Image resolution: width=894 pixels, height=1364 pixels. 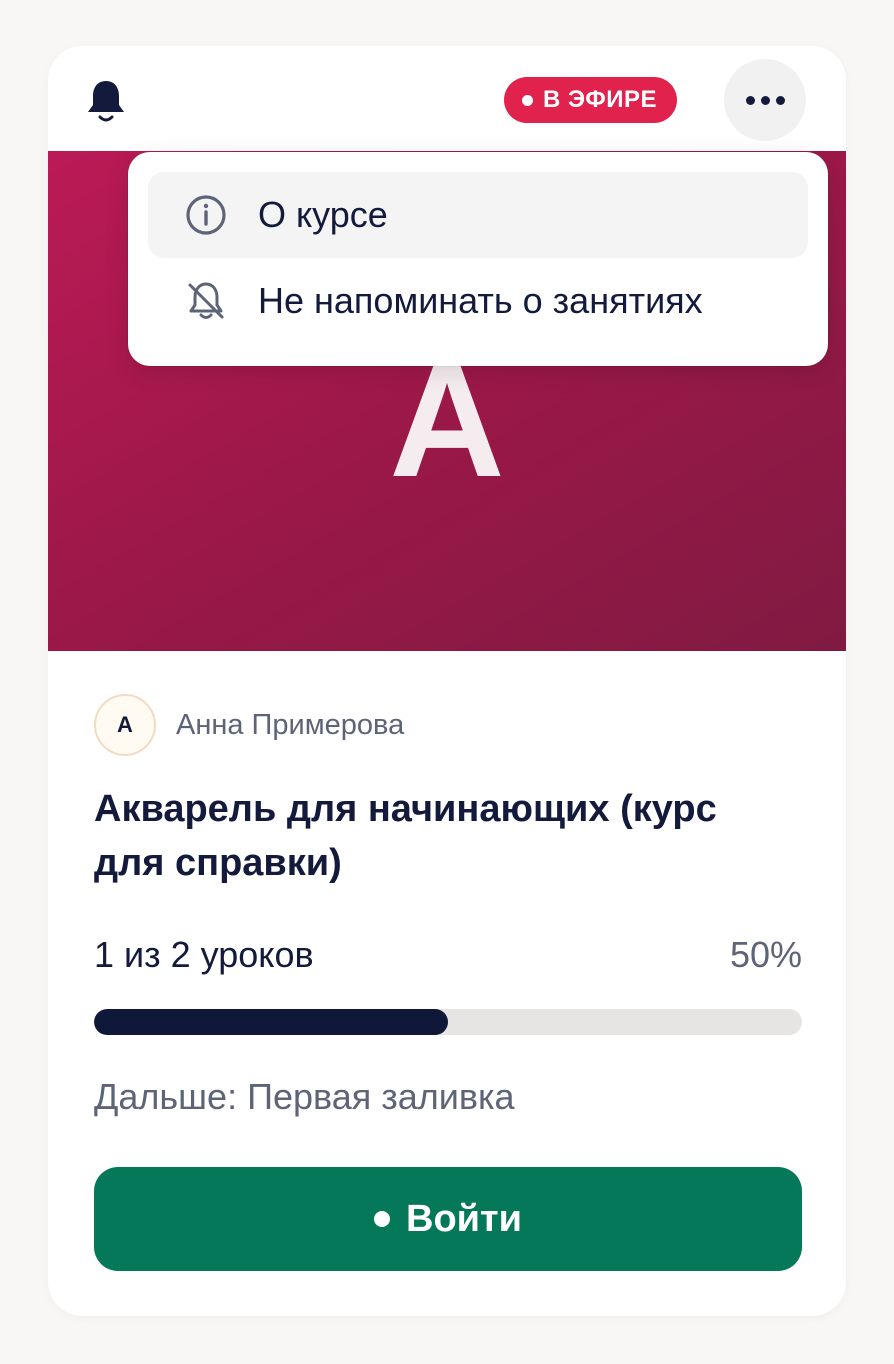 I want to click on menu-item-mute-reminders: Не напоминать о занятиях, so click(x=478, y=301).